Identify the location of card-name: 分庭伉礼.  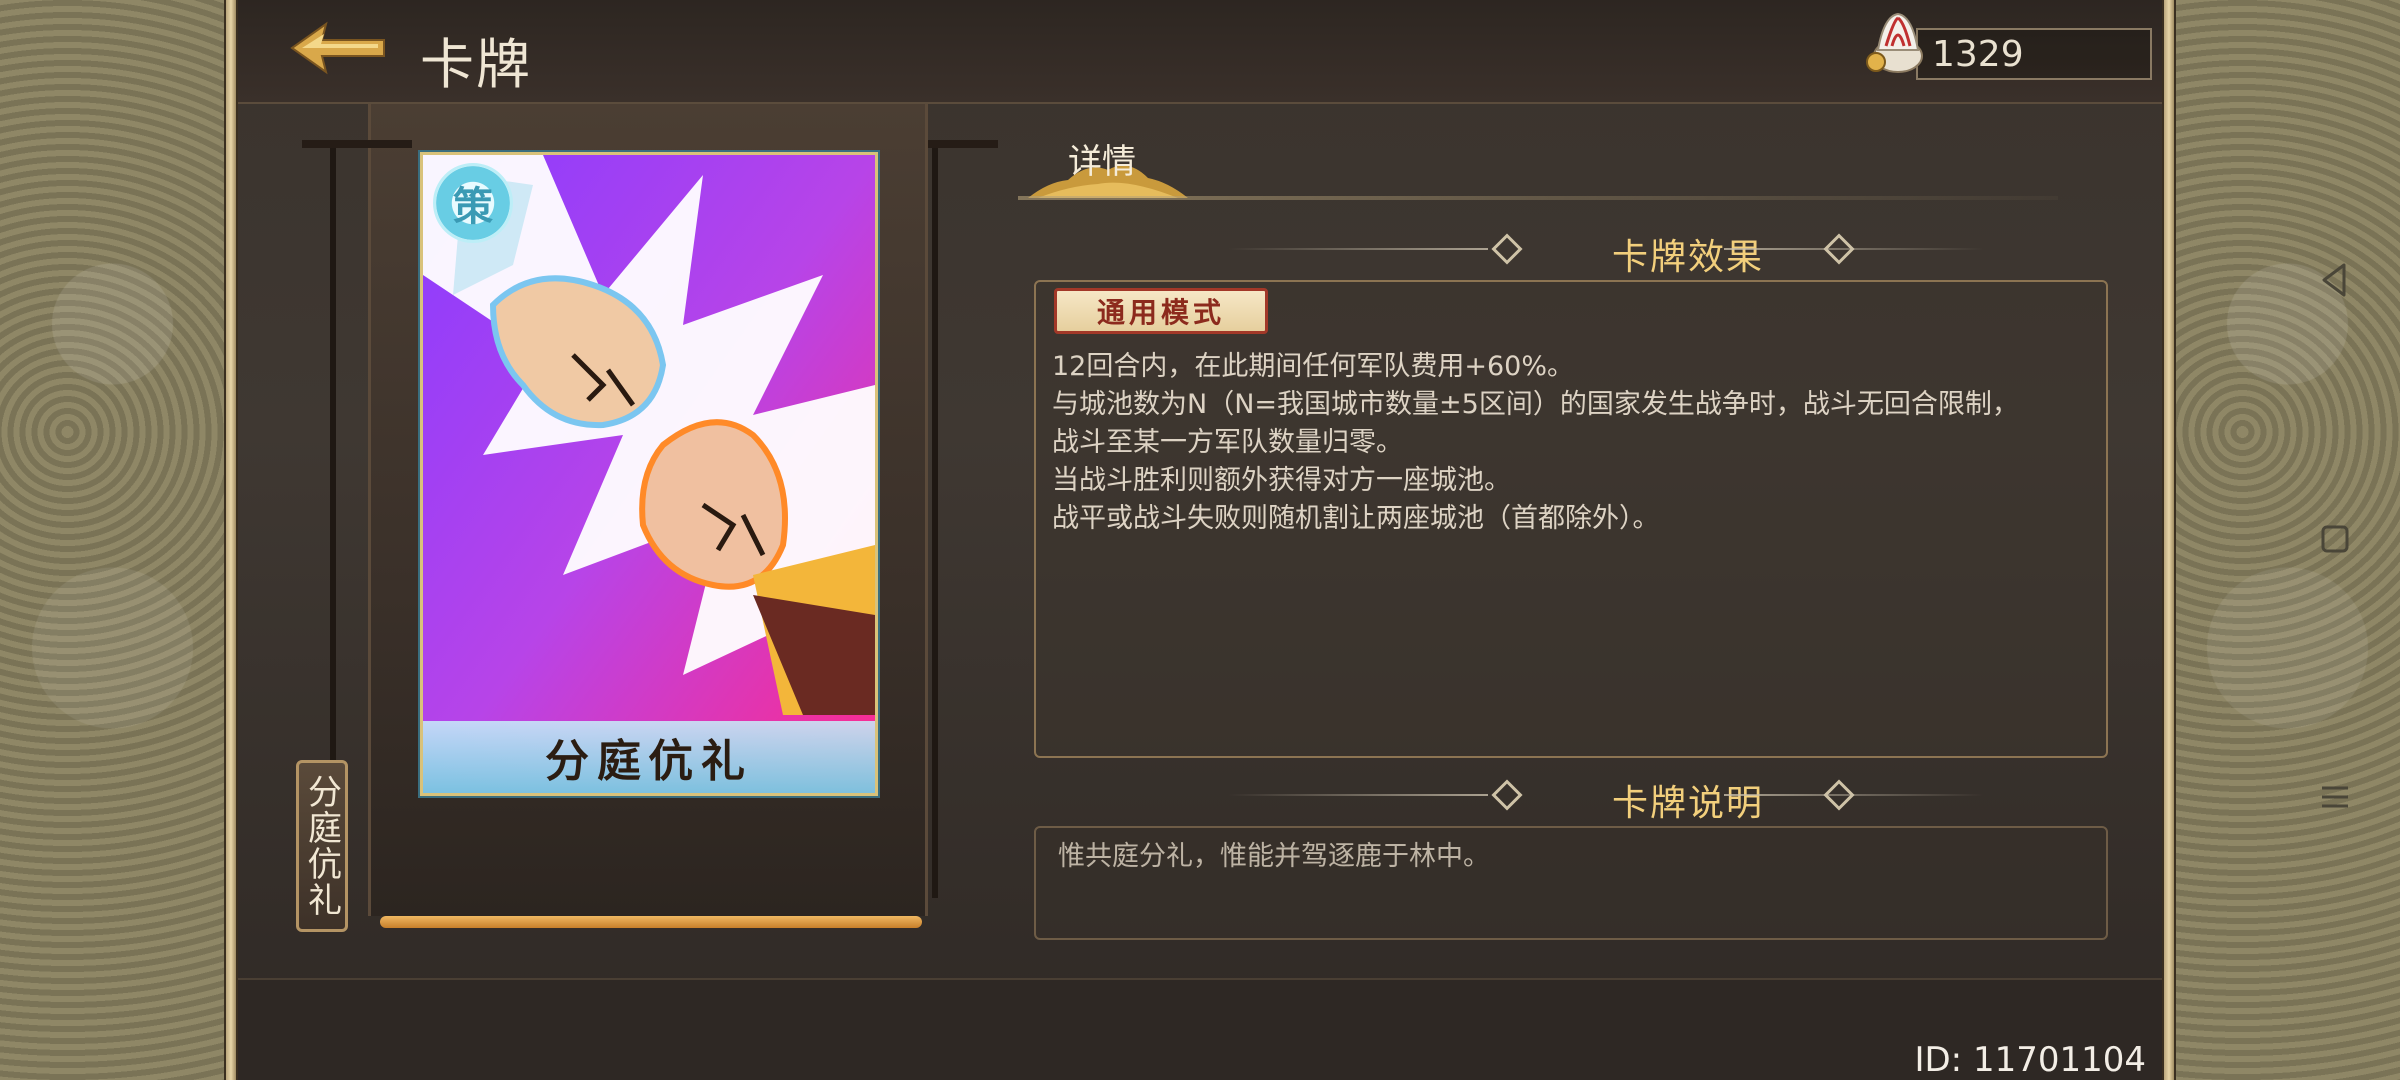
(649, 761).